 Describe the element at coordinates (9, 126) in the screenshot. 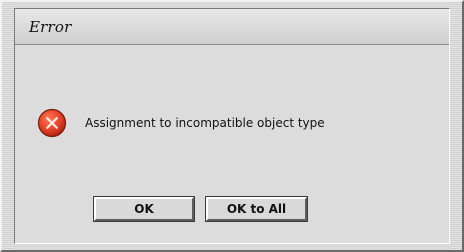

I see `window-left-edge` at that location.